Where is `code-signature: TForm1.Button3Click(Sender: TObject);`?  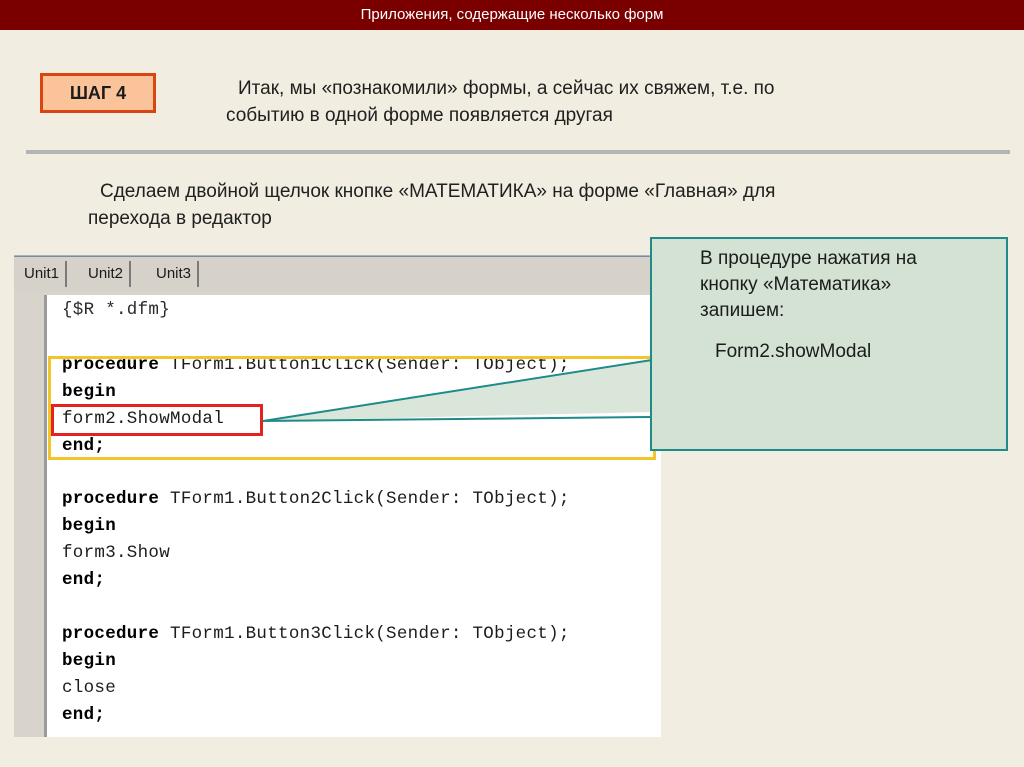
code-signature: TForm1.Button3Click(Sender: TObject); is located at coordinates (364, 634).